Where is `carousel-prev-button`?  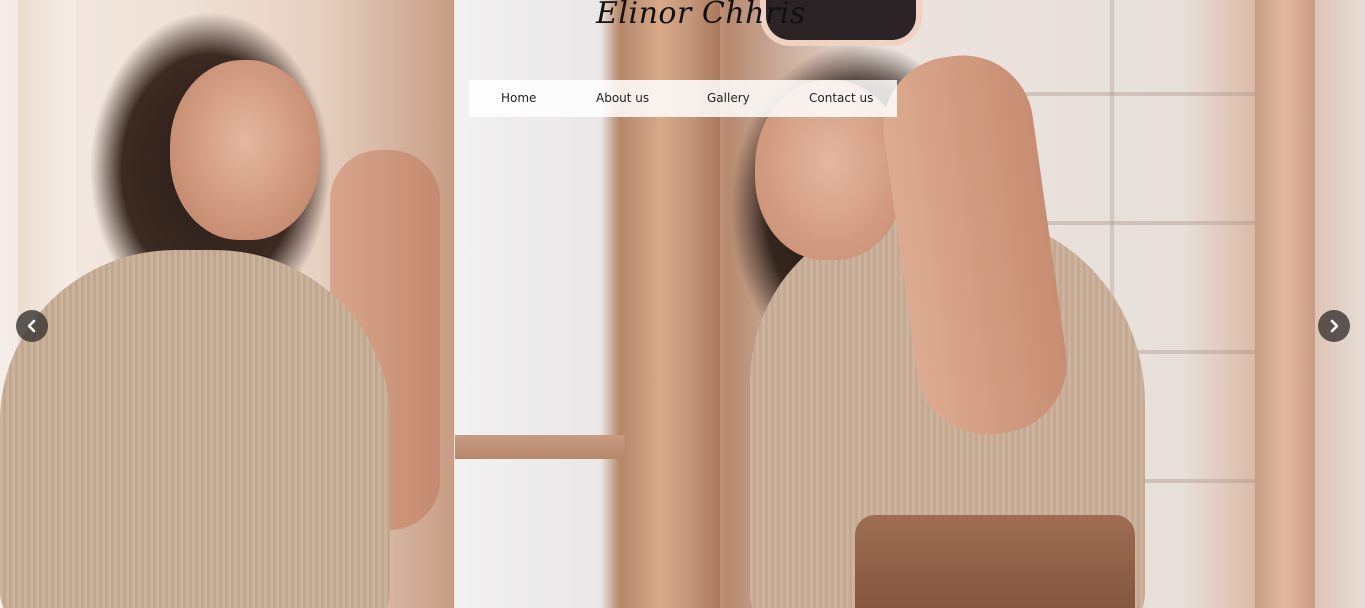 carousel-prev-button is located at coordinates (32, 326).